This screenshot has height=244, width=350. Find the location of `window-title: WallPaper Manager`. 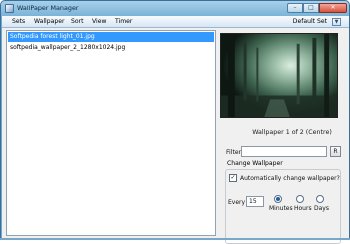

window-title: WallPaper Manager is located at coordinates (48, 8).